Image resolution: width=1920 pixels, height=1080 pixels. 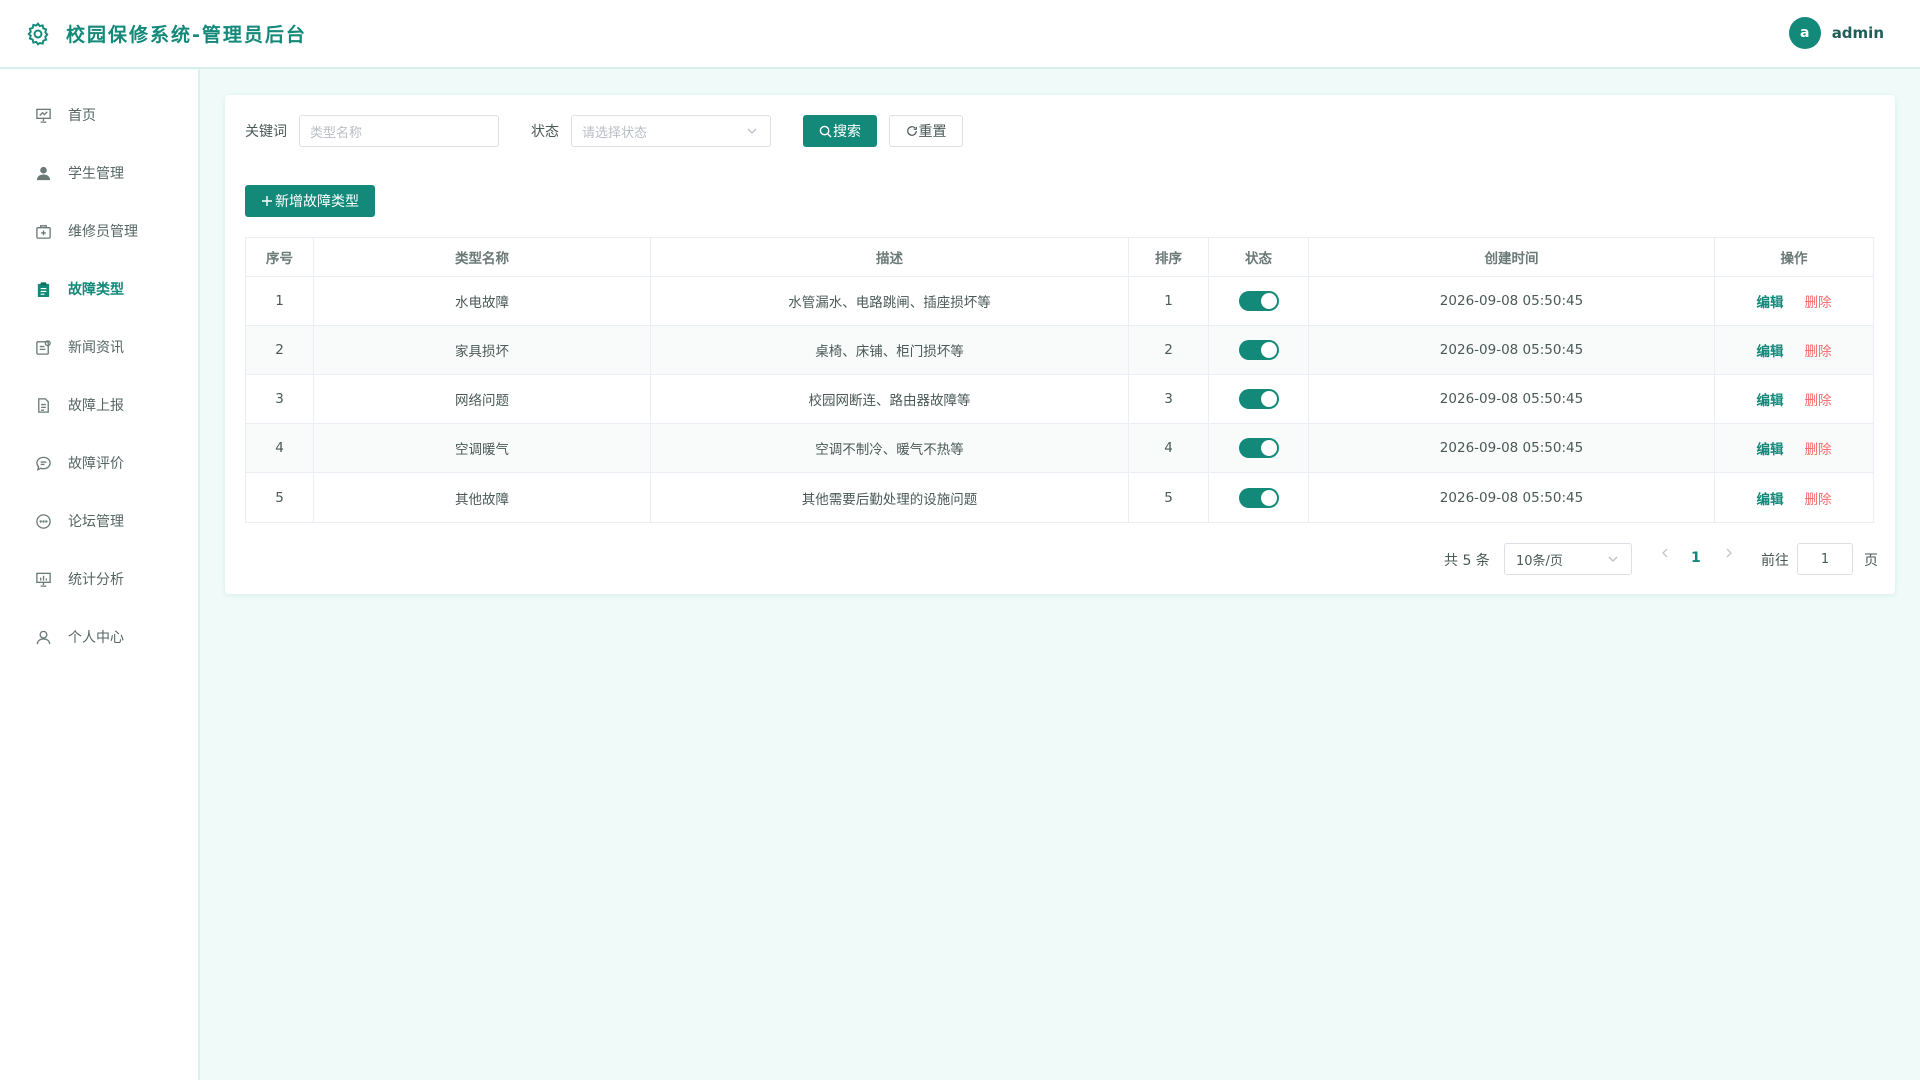 I want to click on goto-page-value: 1, so click(x=1825, y=559).